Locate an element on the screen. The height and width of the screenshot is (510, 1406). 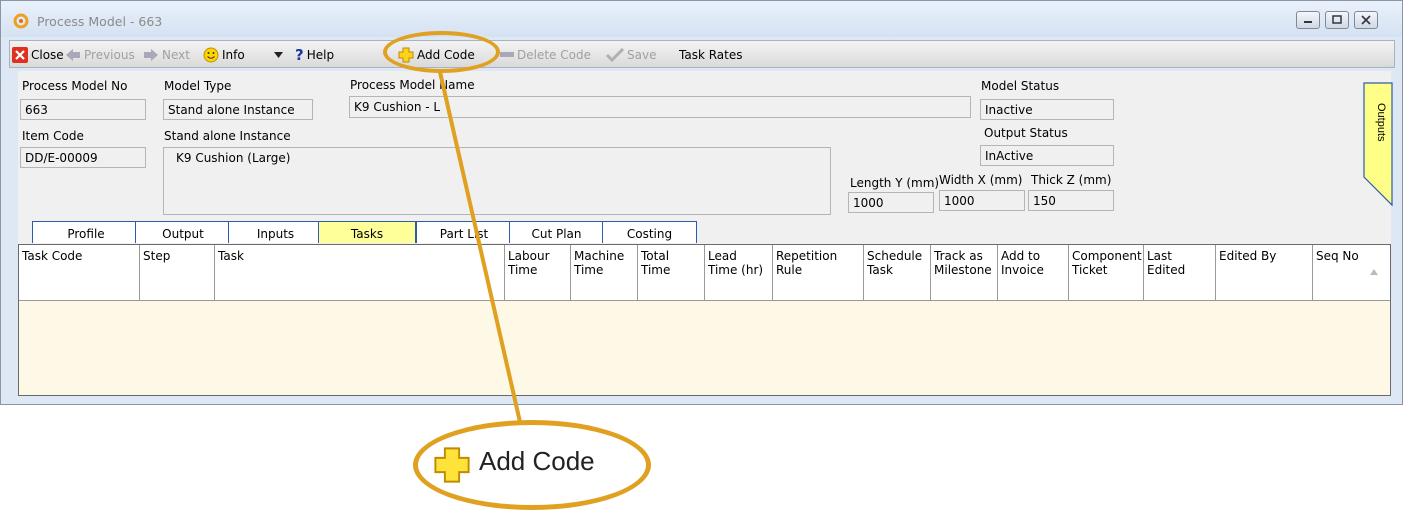
process-model-no-label: Process Model No is located at coordinates (75, 86).